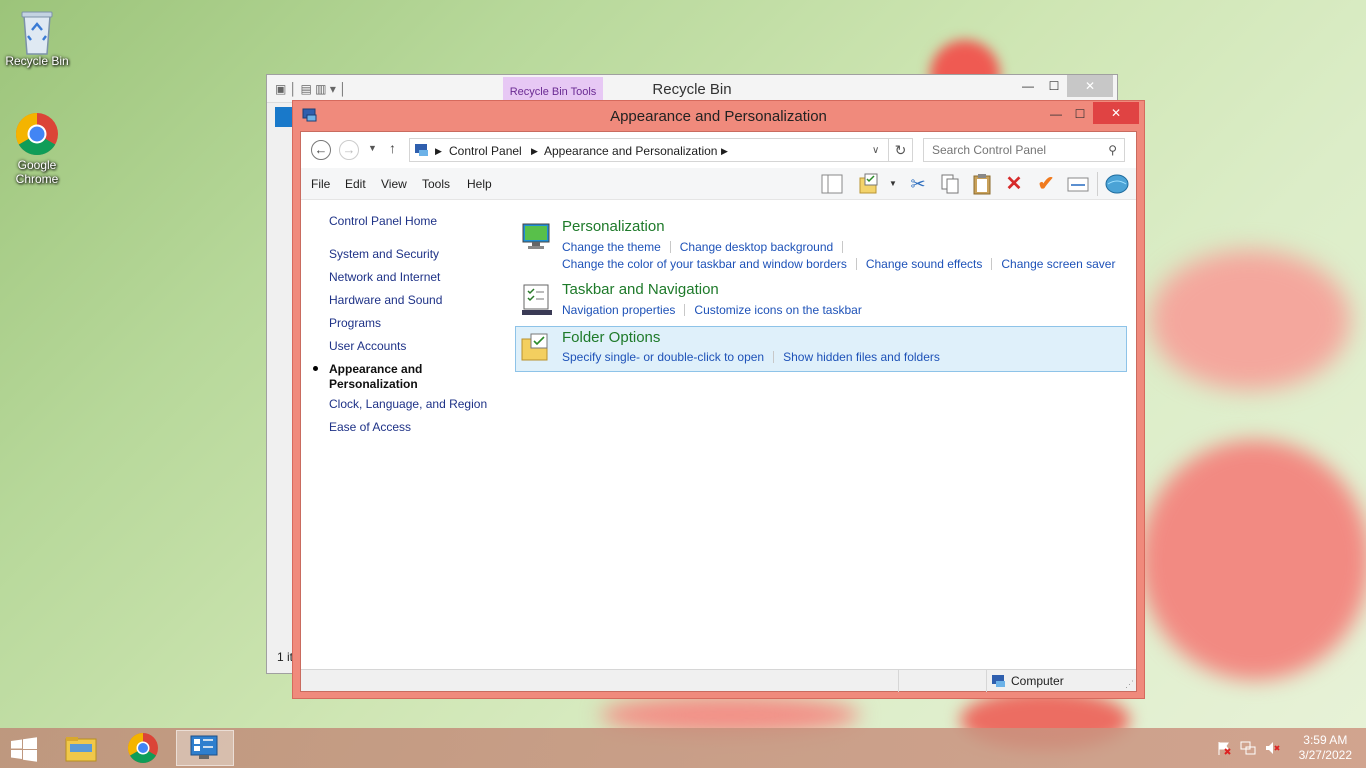  I want to click on folder-properties-icon, so click(869, 184).